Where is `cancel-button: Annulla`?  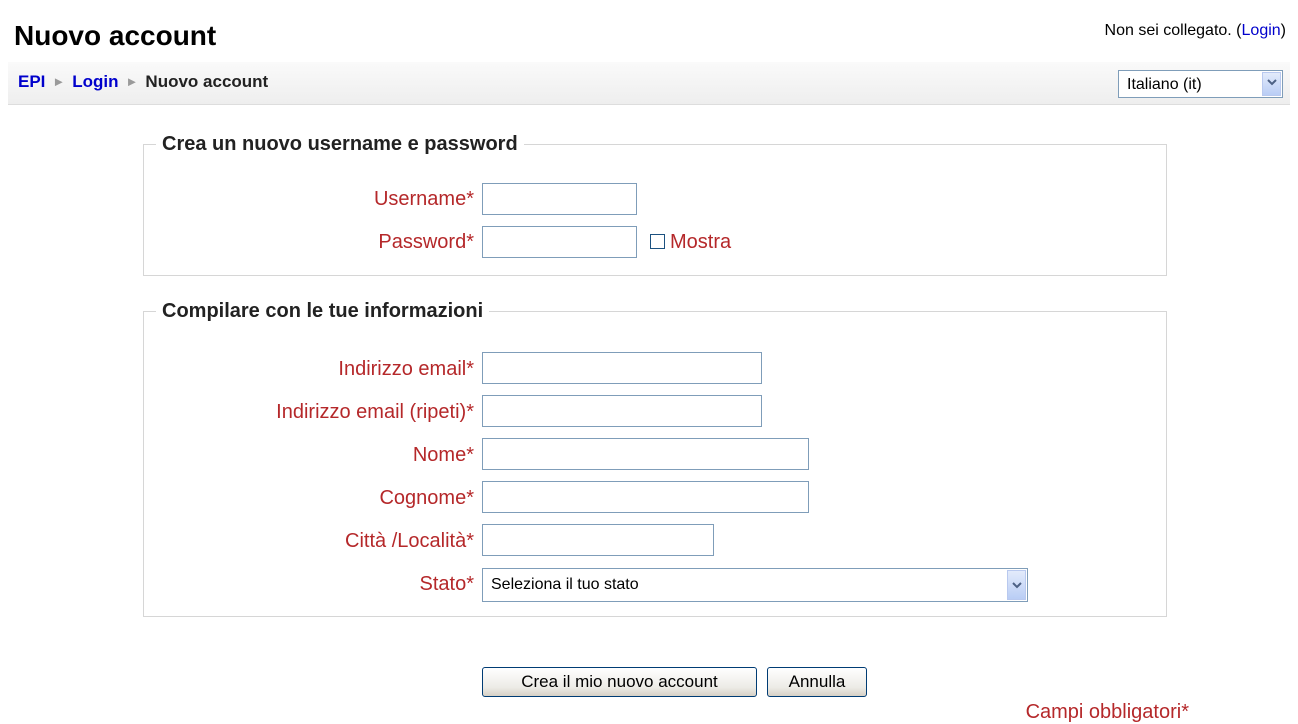
cancel-button: Annulla is located at coordinates (817, 682).